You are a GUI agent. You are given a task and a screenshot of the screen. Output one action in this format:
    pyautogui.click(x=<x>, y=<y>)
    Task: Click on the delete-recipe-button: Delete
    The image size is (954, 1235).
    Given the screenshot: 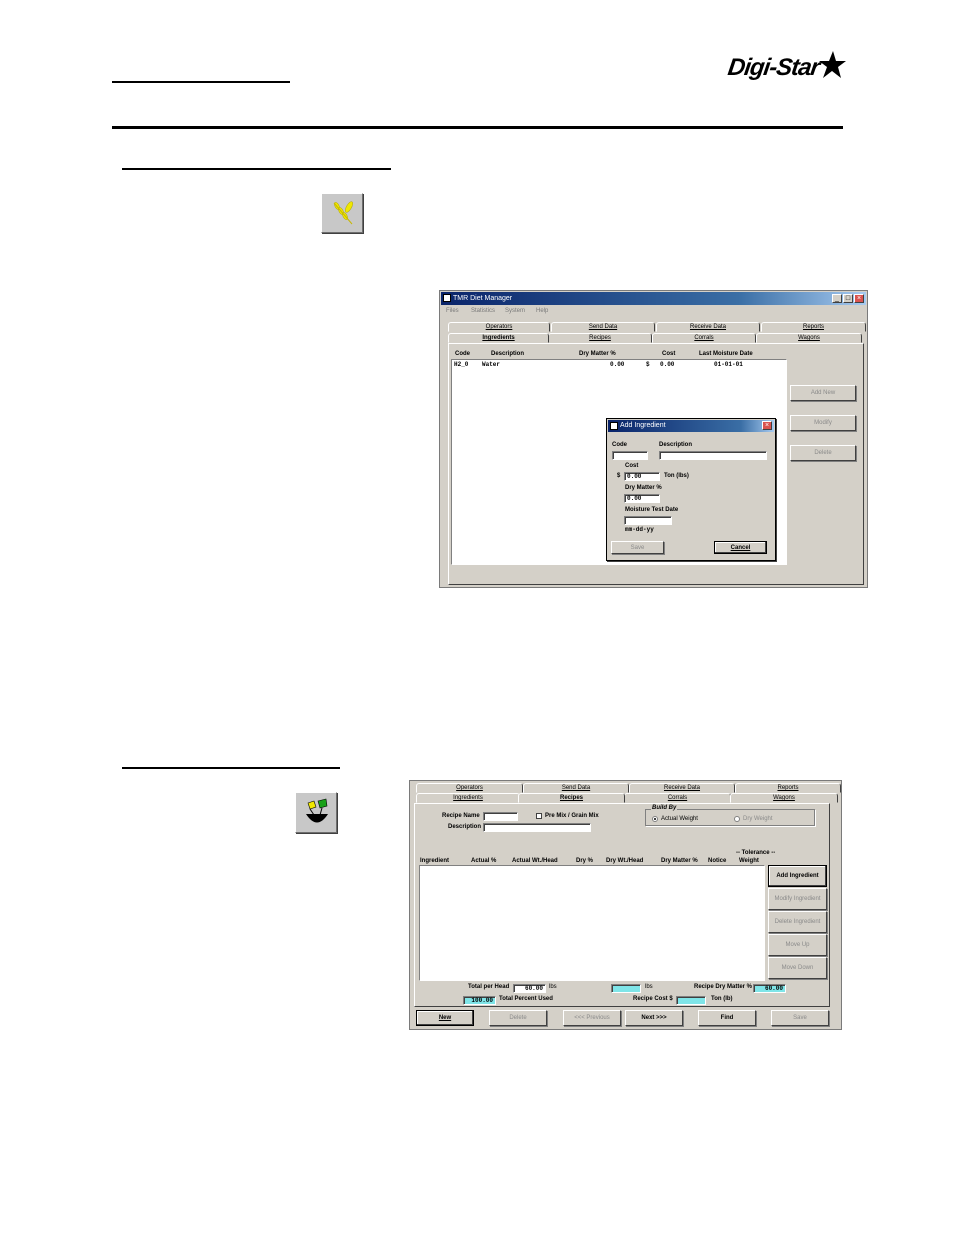 What is the action you would take?
    pyautogui.click(x=518, y=1018)
    